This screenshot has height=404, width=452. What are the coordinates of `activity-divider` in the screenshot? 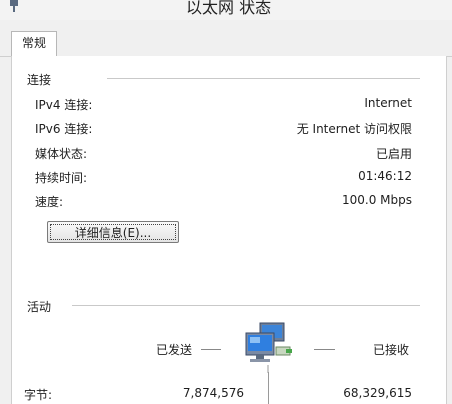 It's located at (246, 305).